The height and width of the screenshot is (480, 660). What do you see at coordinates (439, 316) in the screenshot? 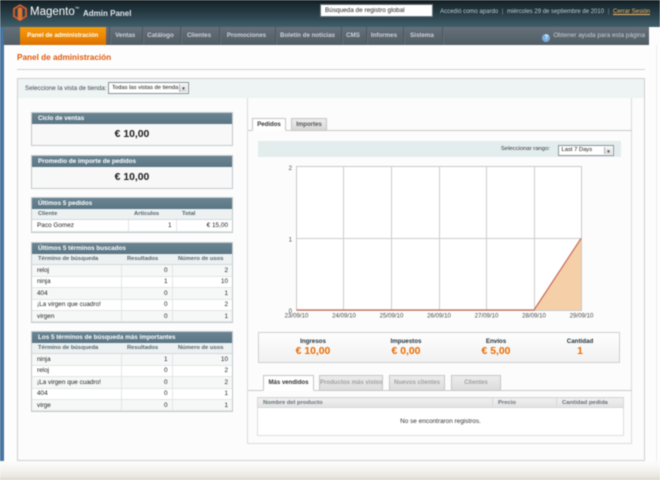
I see `svg-text: 26/09/10` at bounding box center [439, 316].